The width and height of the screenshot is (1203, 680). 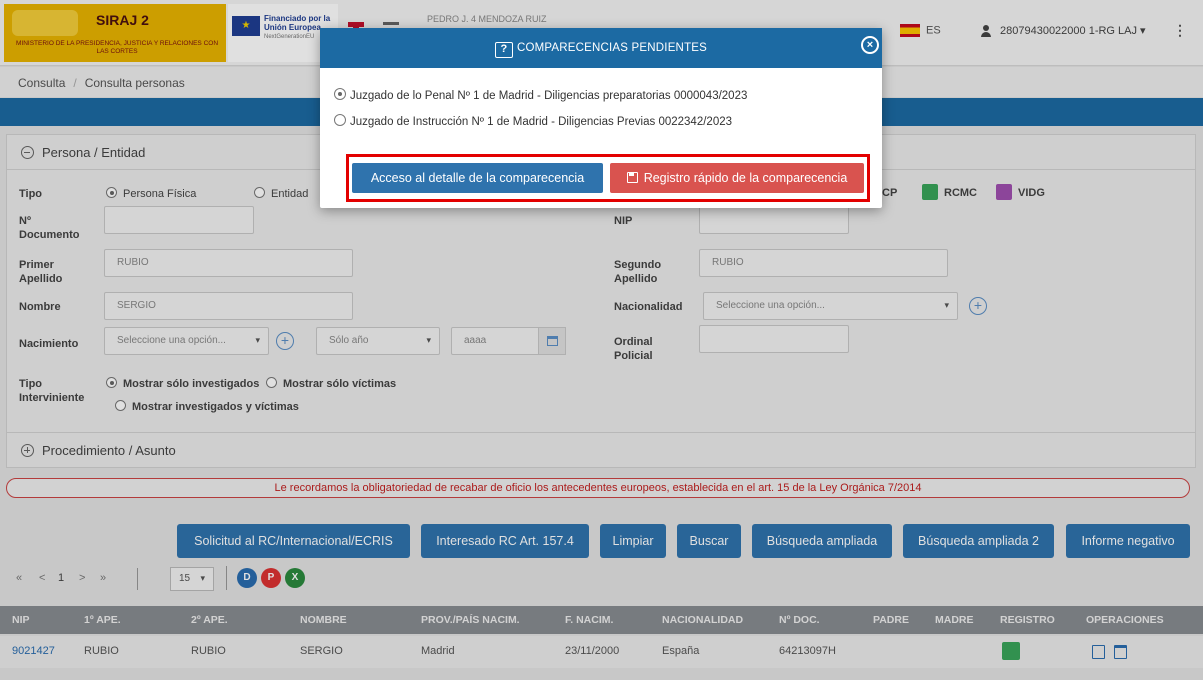 What do you see at coordinates (648, 307) in the screenshot?
I see `nacionalidad-label: Nacionalidad` at bounding box center [648, 307].